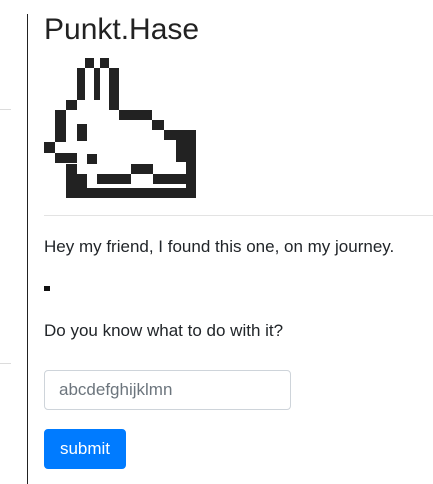 The width and height of the screenshot is (433, 484). I want to click on vertical-divider, so click(27, 249).